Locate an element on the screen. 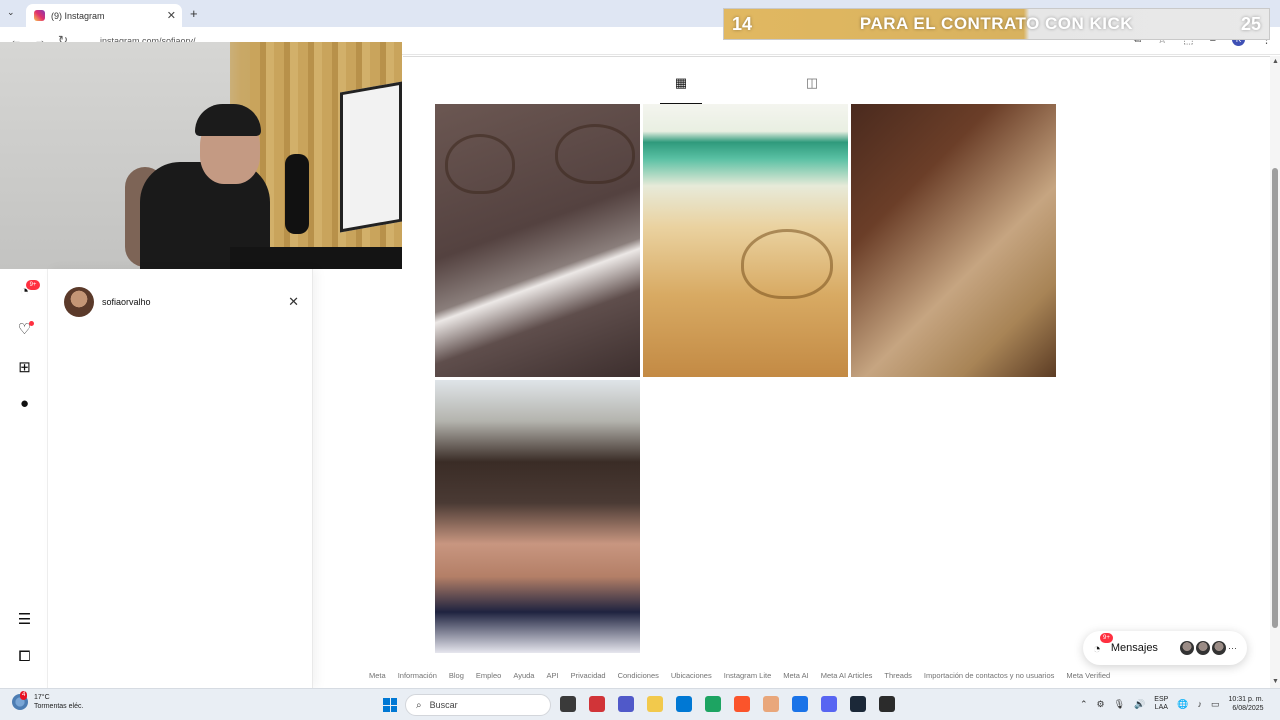 This screenshot has height=720, width=1280. network-icon: 🌐 is located at coordinates (1182, 704).